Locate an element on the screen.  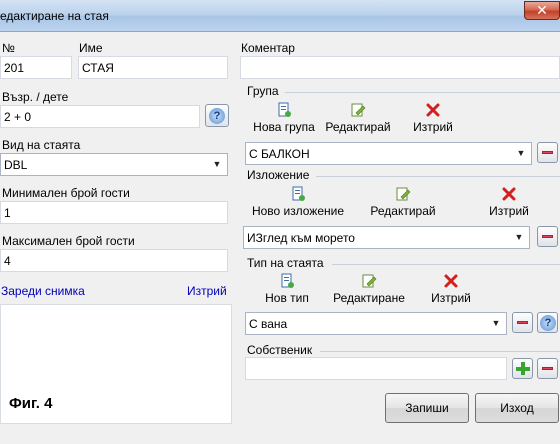
room-type-select: DBL ▼ is located at coordinates (114, 164).